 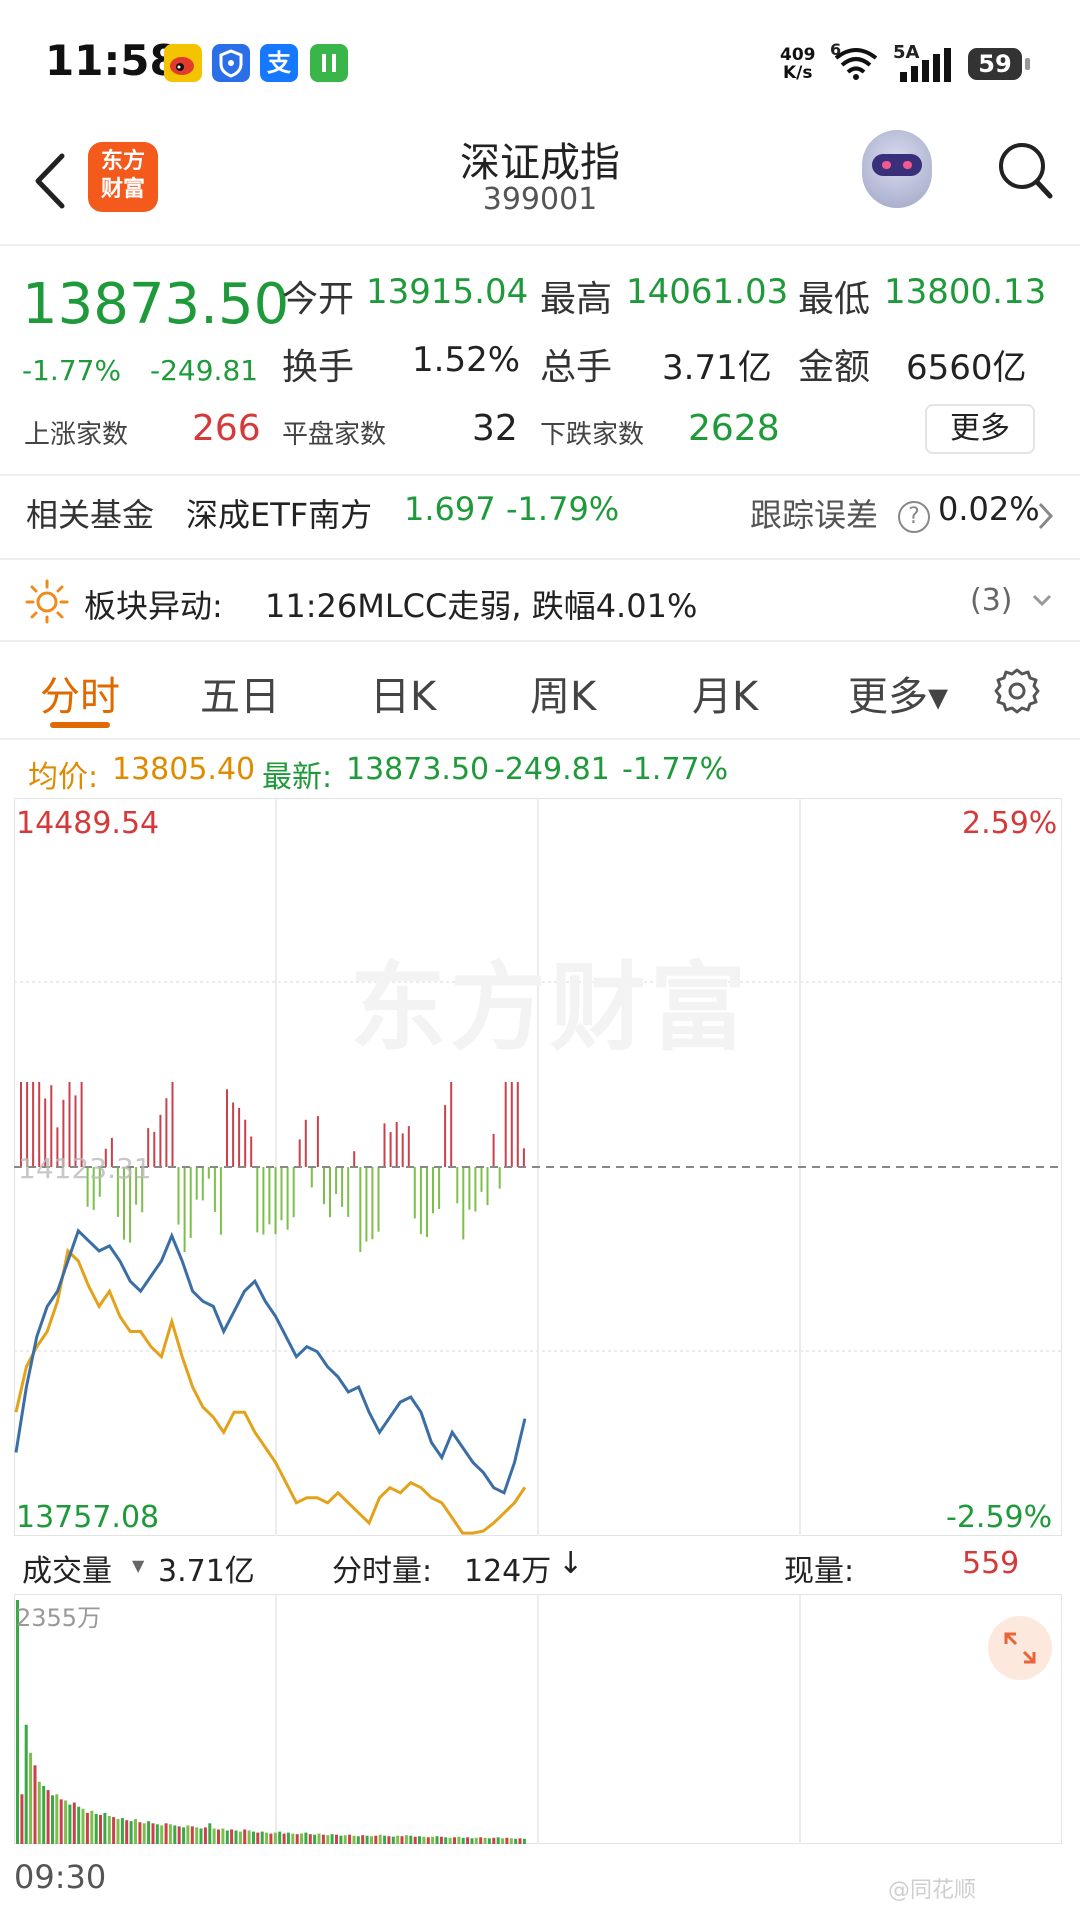 I want to click on tab-monthly-k: 月K, so click(x=725, y=693).